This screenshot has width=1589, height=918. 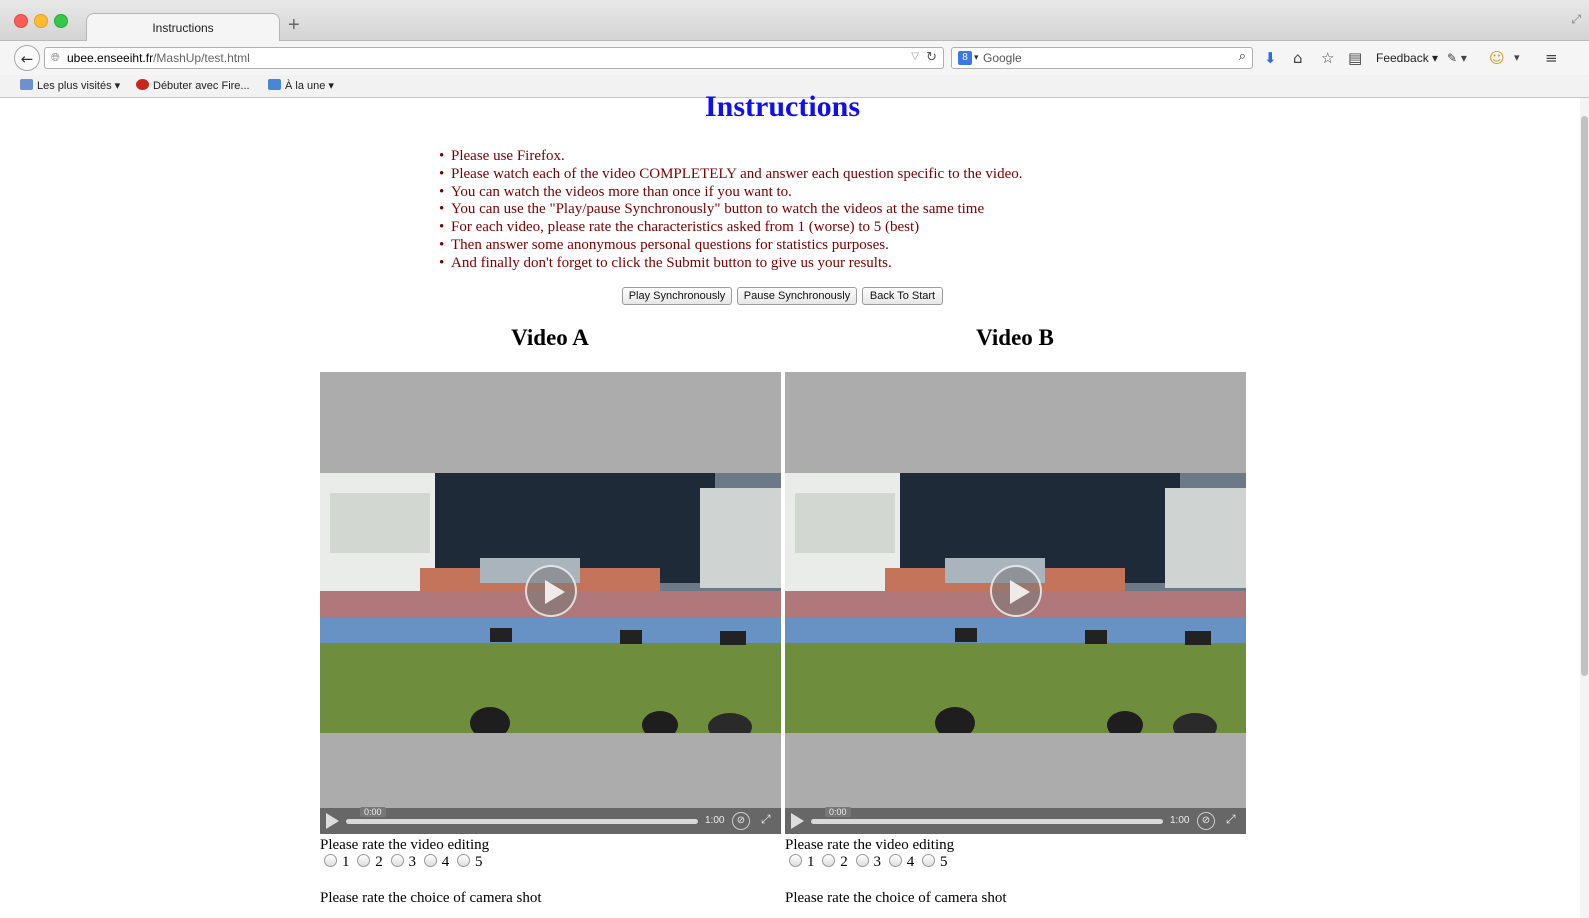 What do you see at coordinates (1457, 58) in the screenshot?
I see `addon-icon: ✎ ▾` at bounding box center [1457, 58].